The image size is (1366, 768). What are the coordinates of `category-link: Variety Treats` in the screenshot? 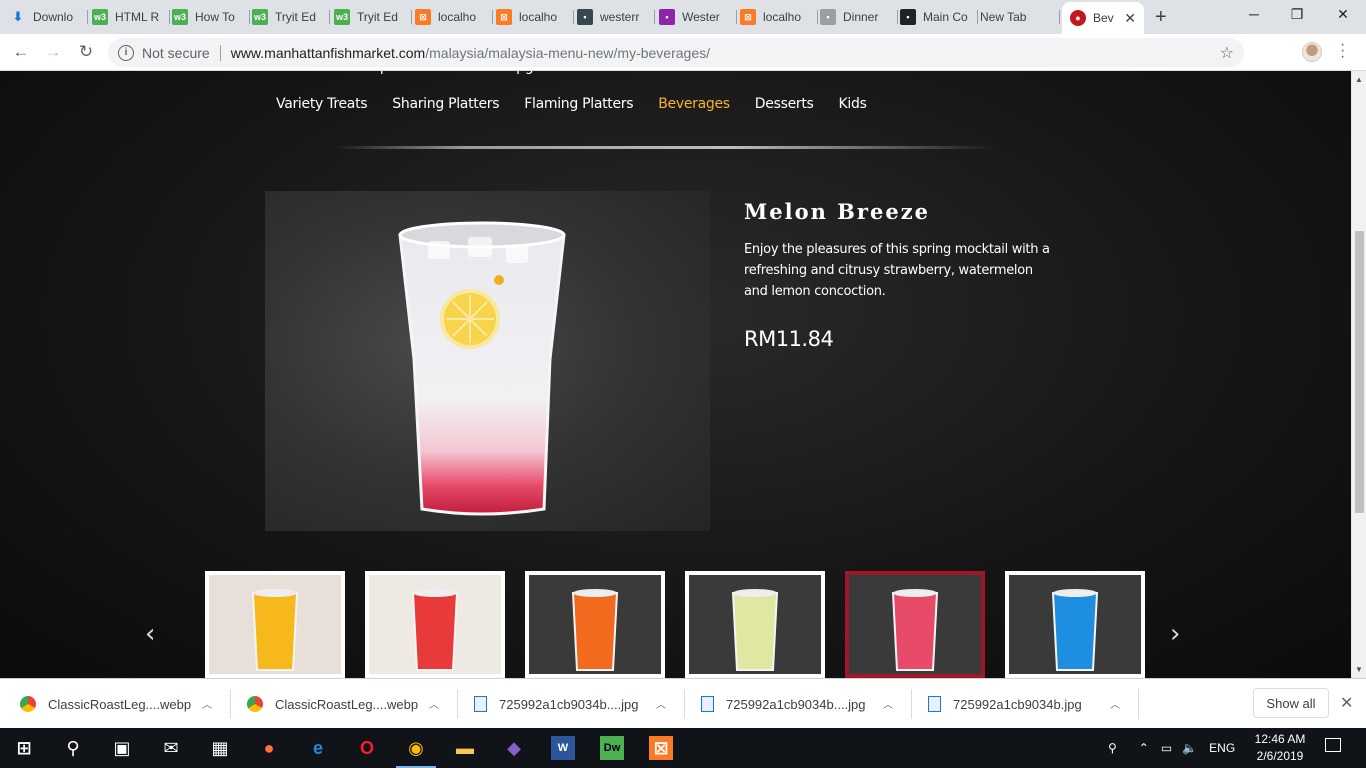 It's located at (322, 104).